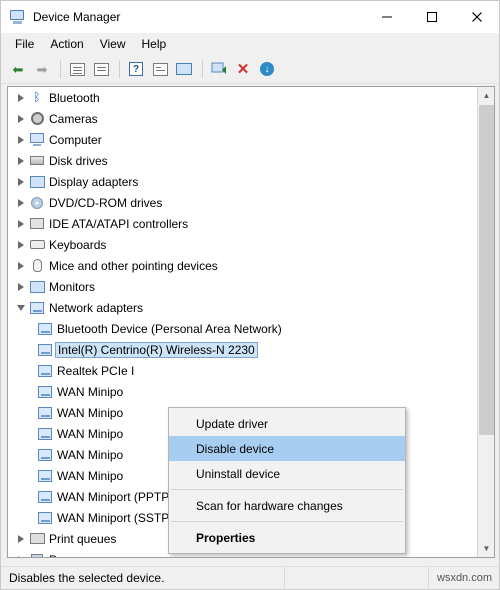  I want to click on vertical-scrollbar: ▲ ▼, so click(485, 322).